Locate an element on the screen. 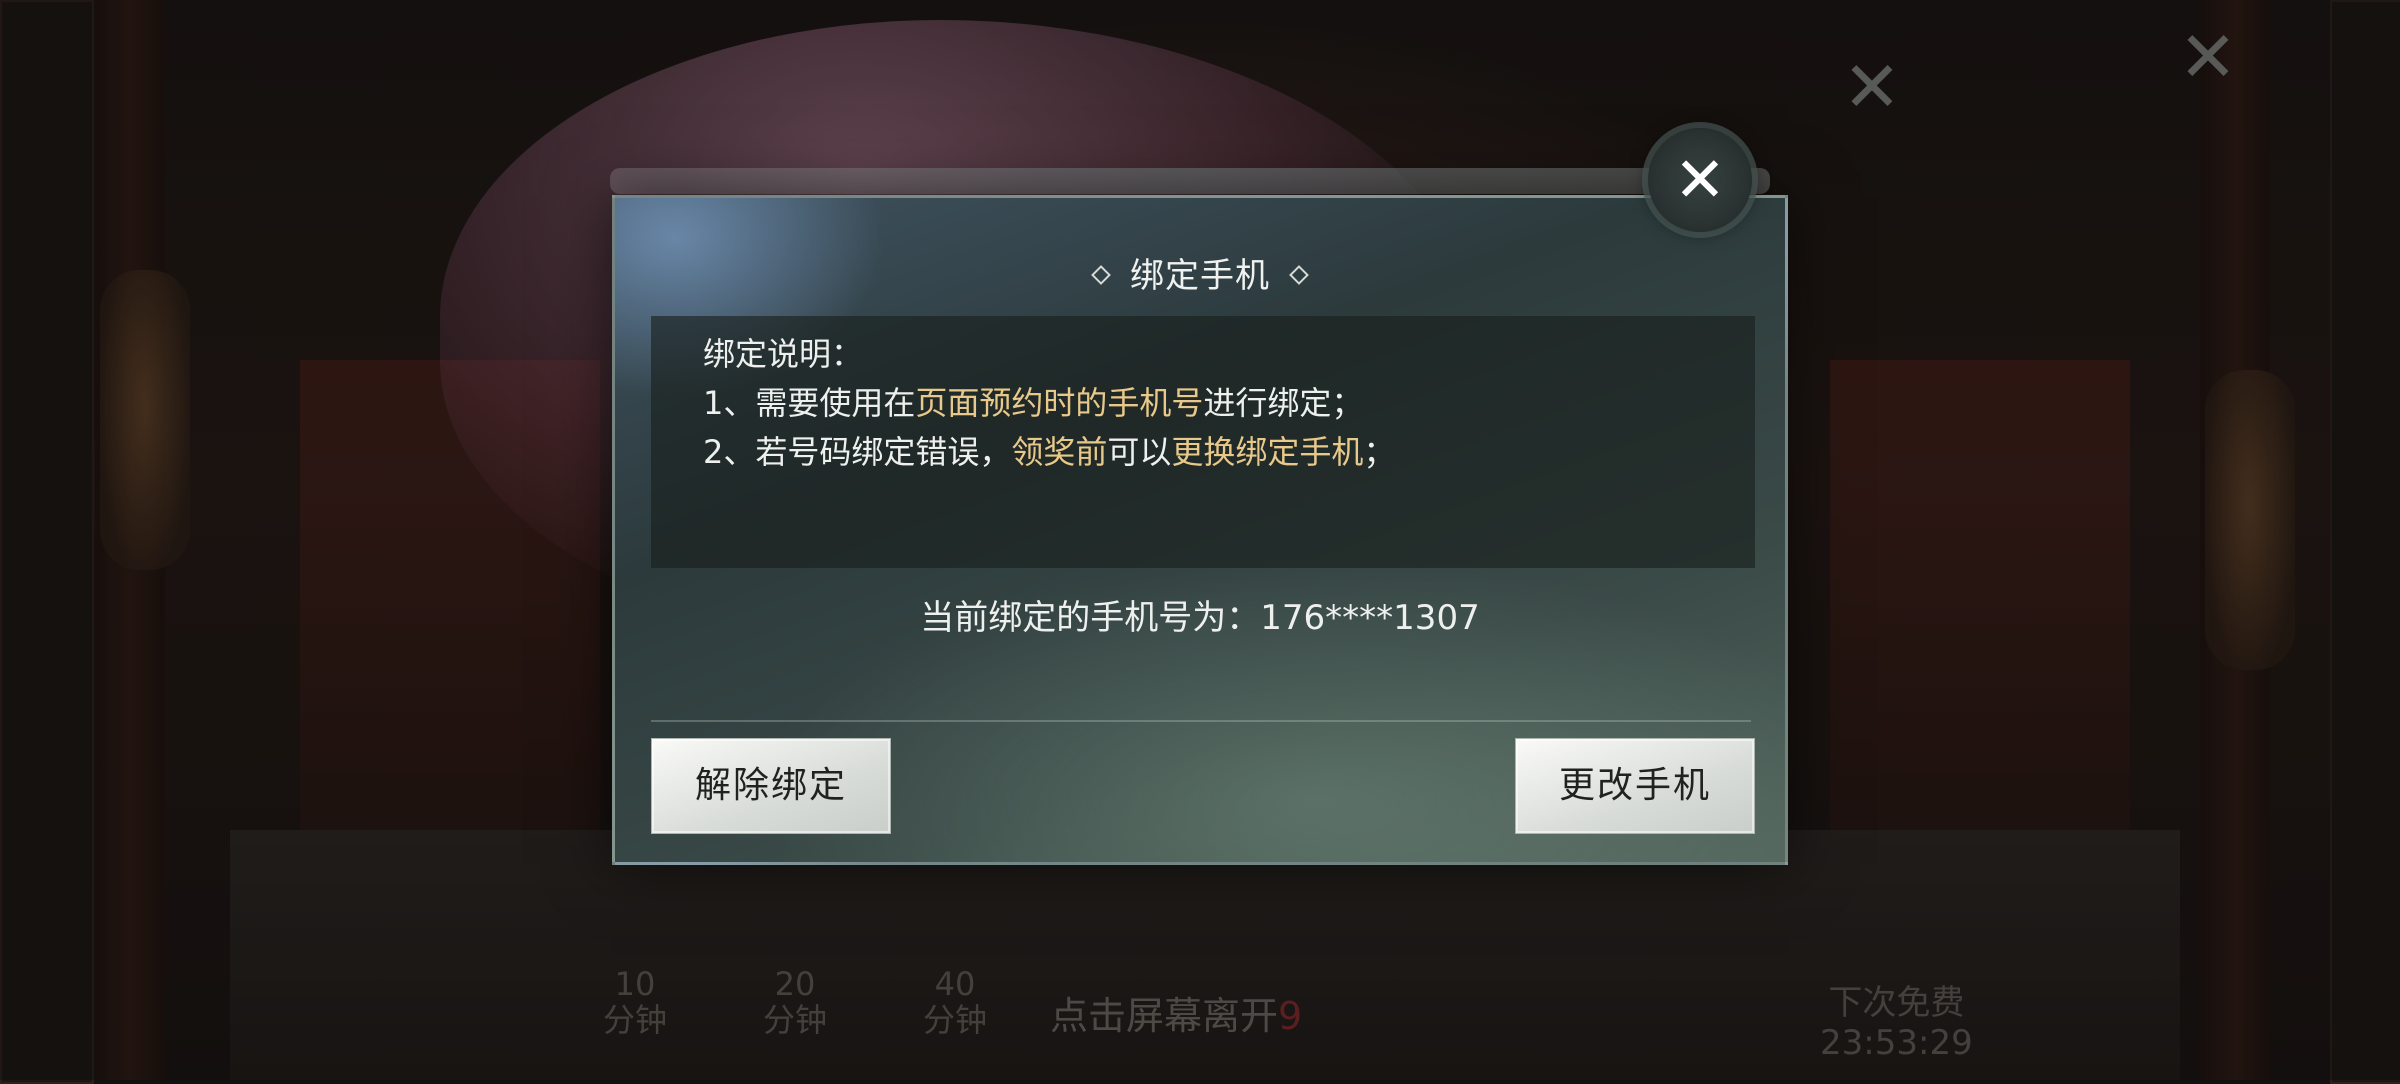 The width and height of the screenshot is (2400, 1084). current-phone-number: 当前绑定的手机号为：176****1307 is located at coordinates (1200, 618).